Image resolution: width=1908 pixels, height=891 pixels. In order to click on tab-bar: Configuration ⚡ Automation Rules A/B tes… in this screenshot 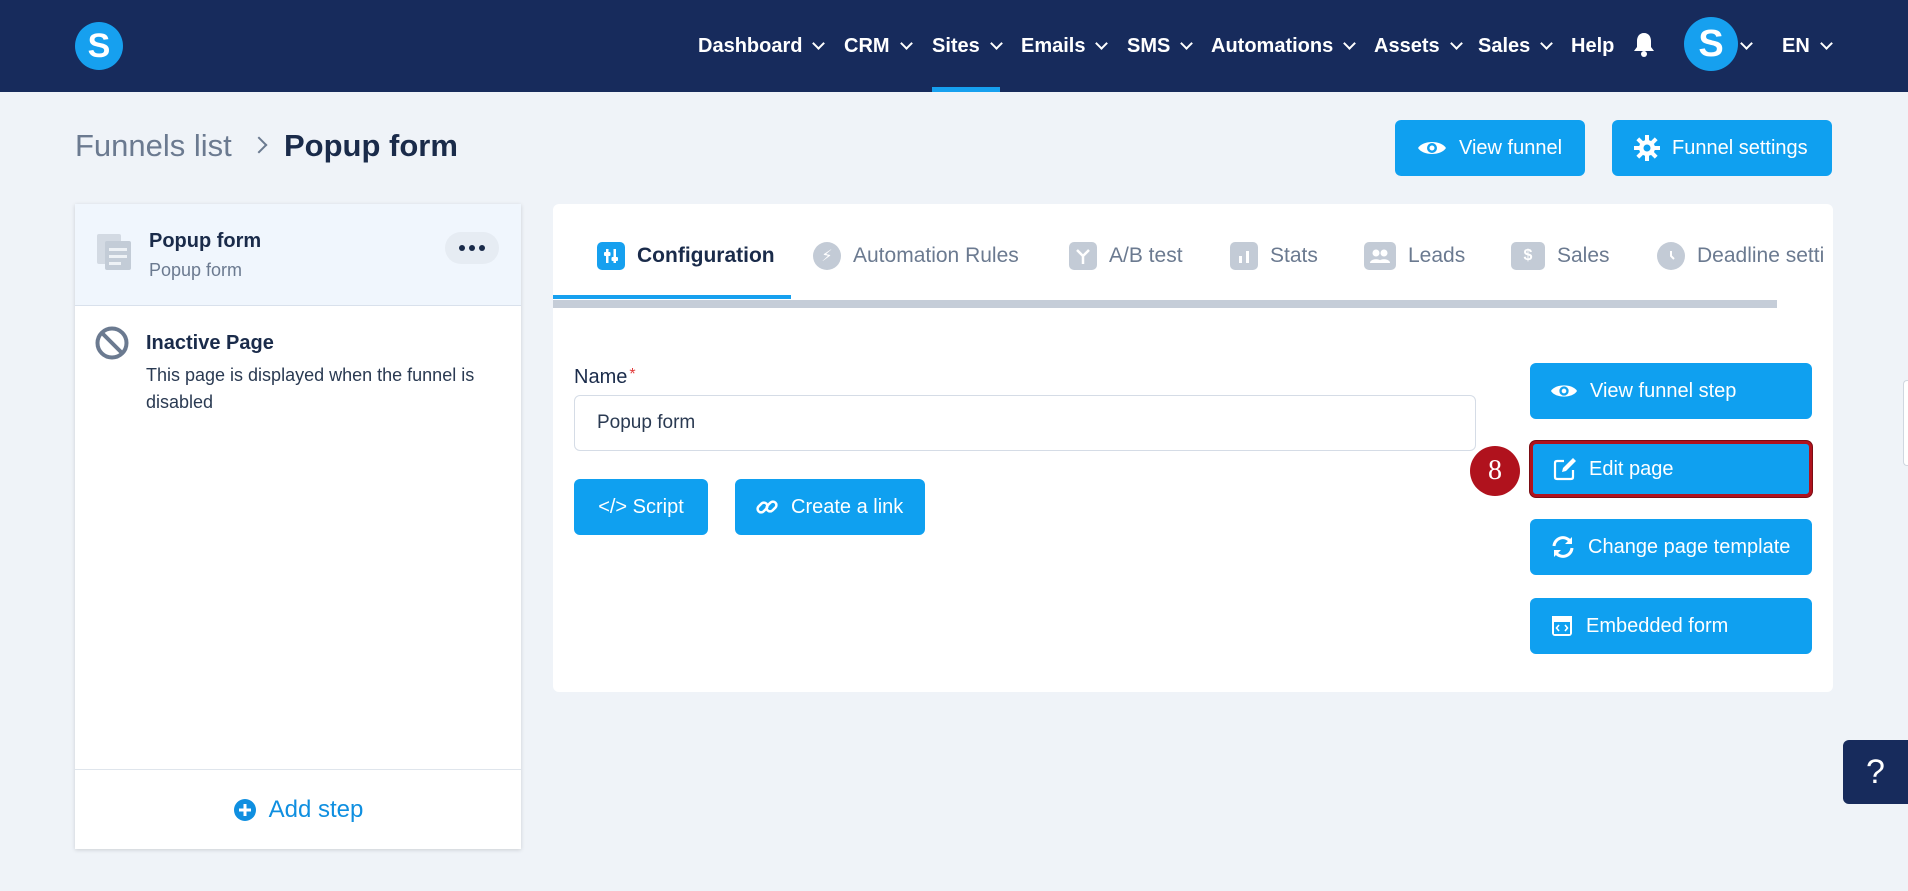, I will do `click(1193, 252)`.